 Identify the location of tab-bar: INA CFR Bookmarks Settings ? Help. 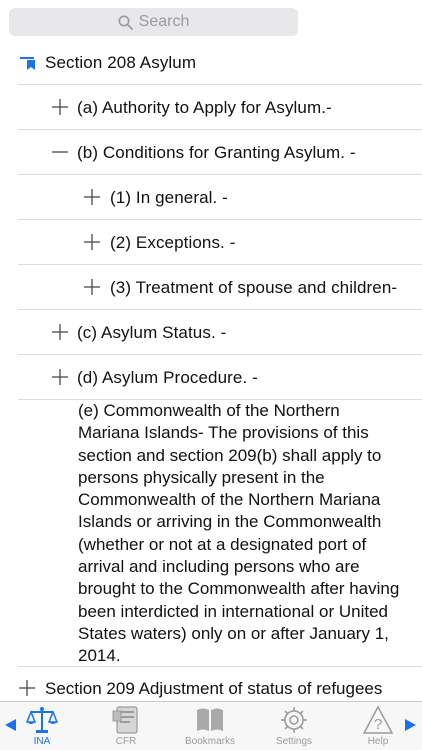
(211, 725).